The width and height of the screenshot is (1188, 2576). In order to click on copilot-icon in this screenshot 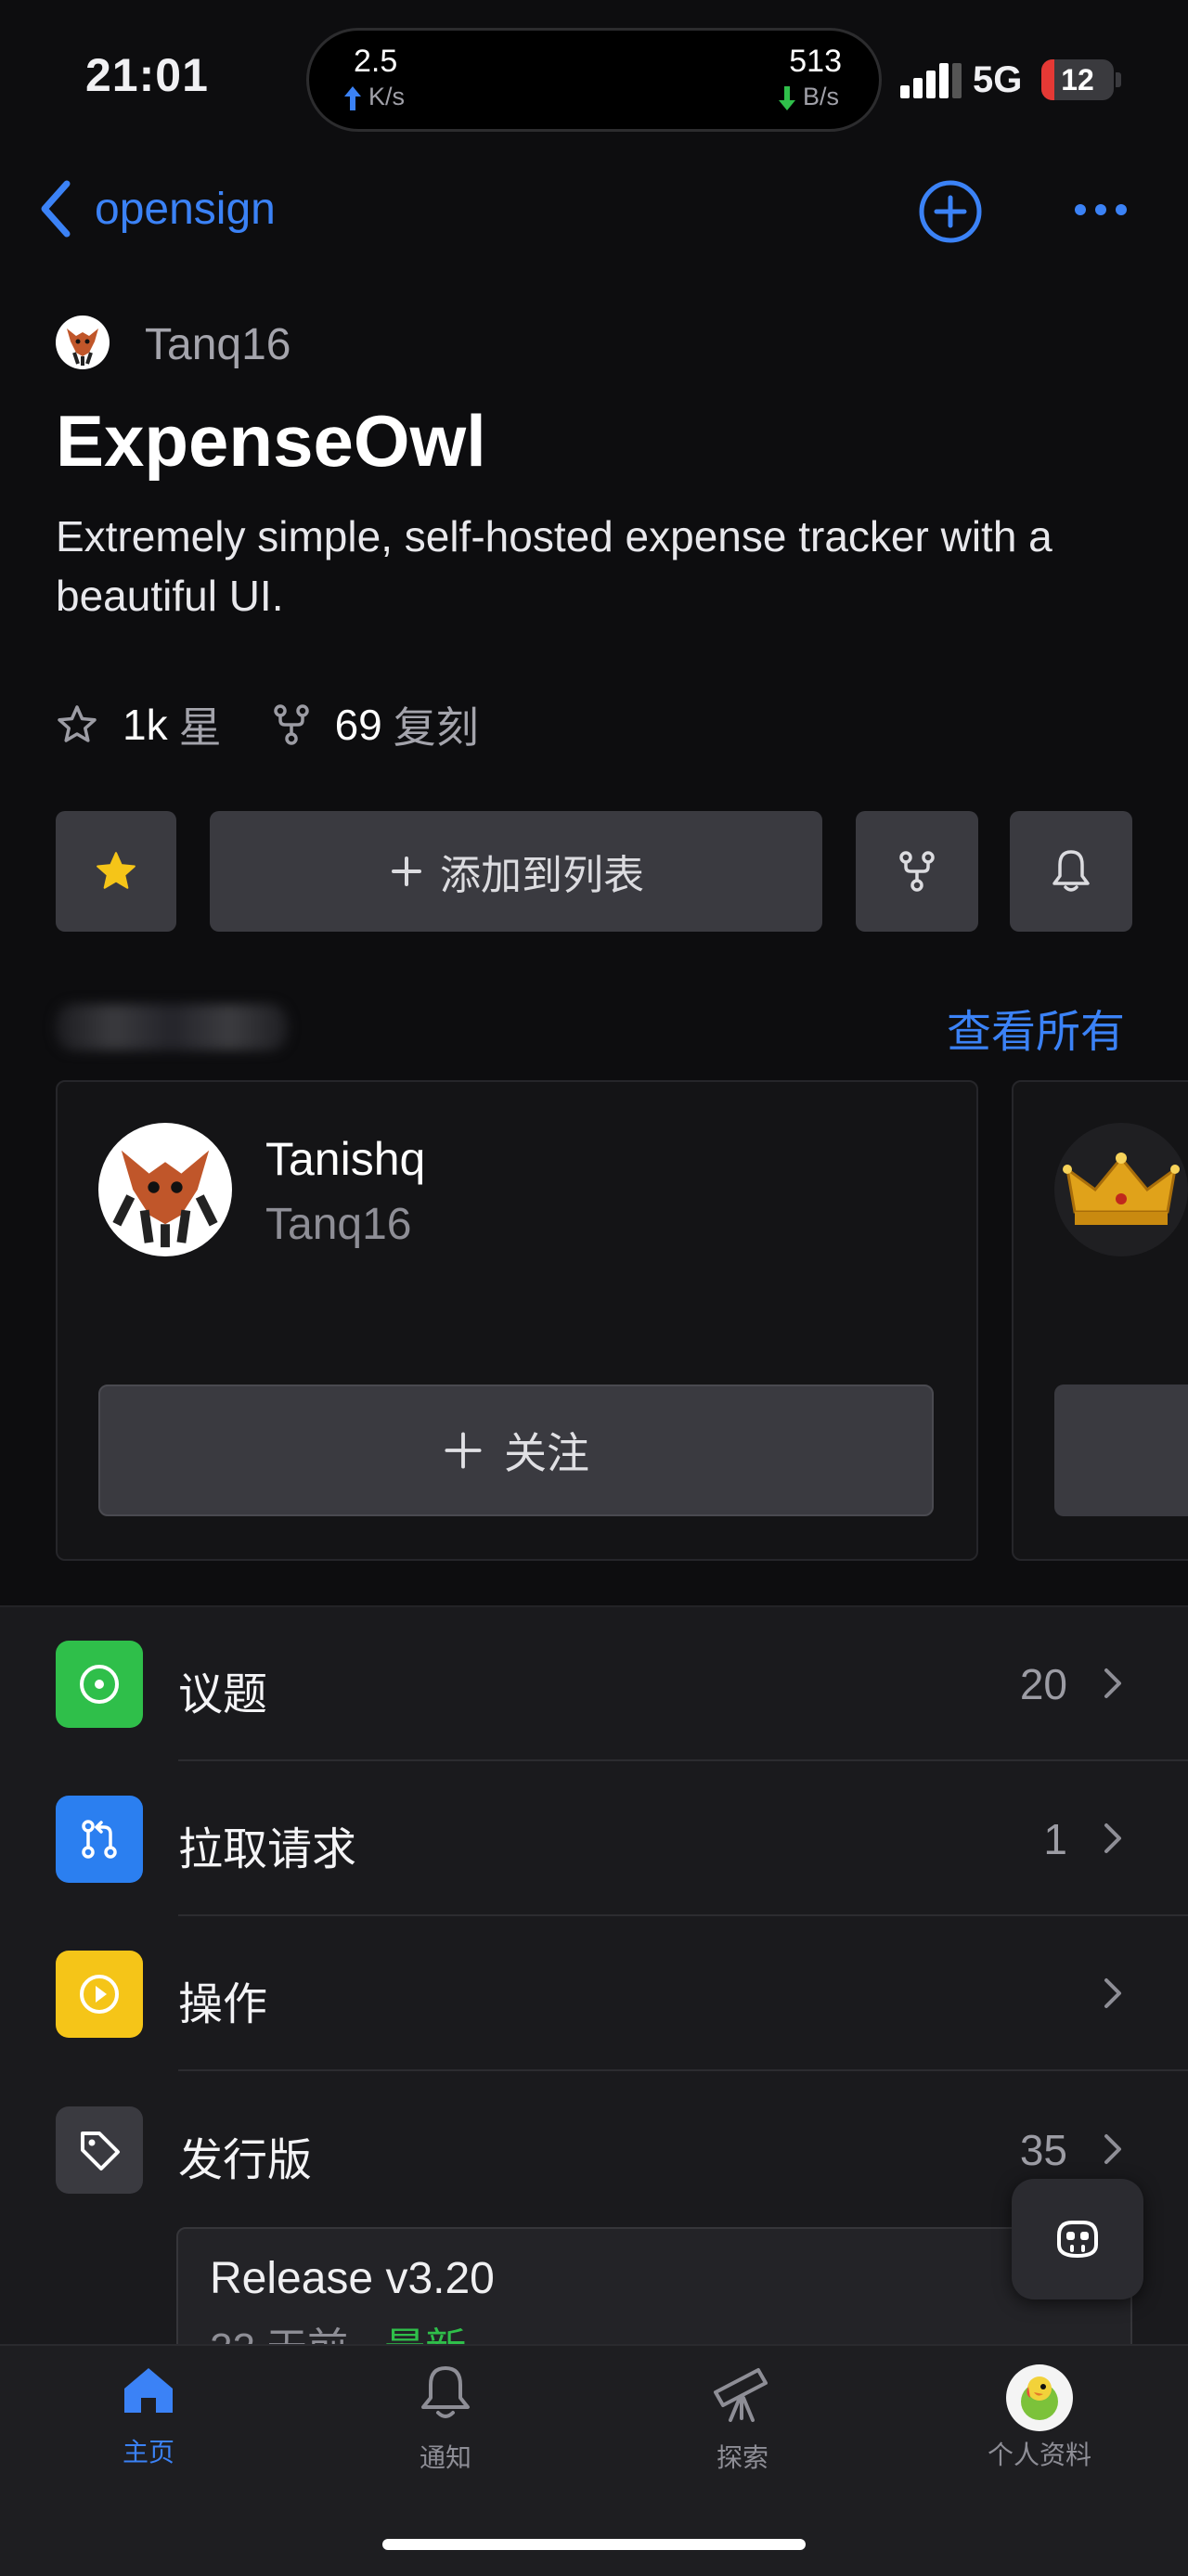, I will do `click(1077, 2240)`.